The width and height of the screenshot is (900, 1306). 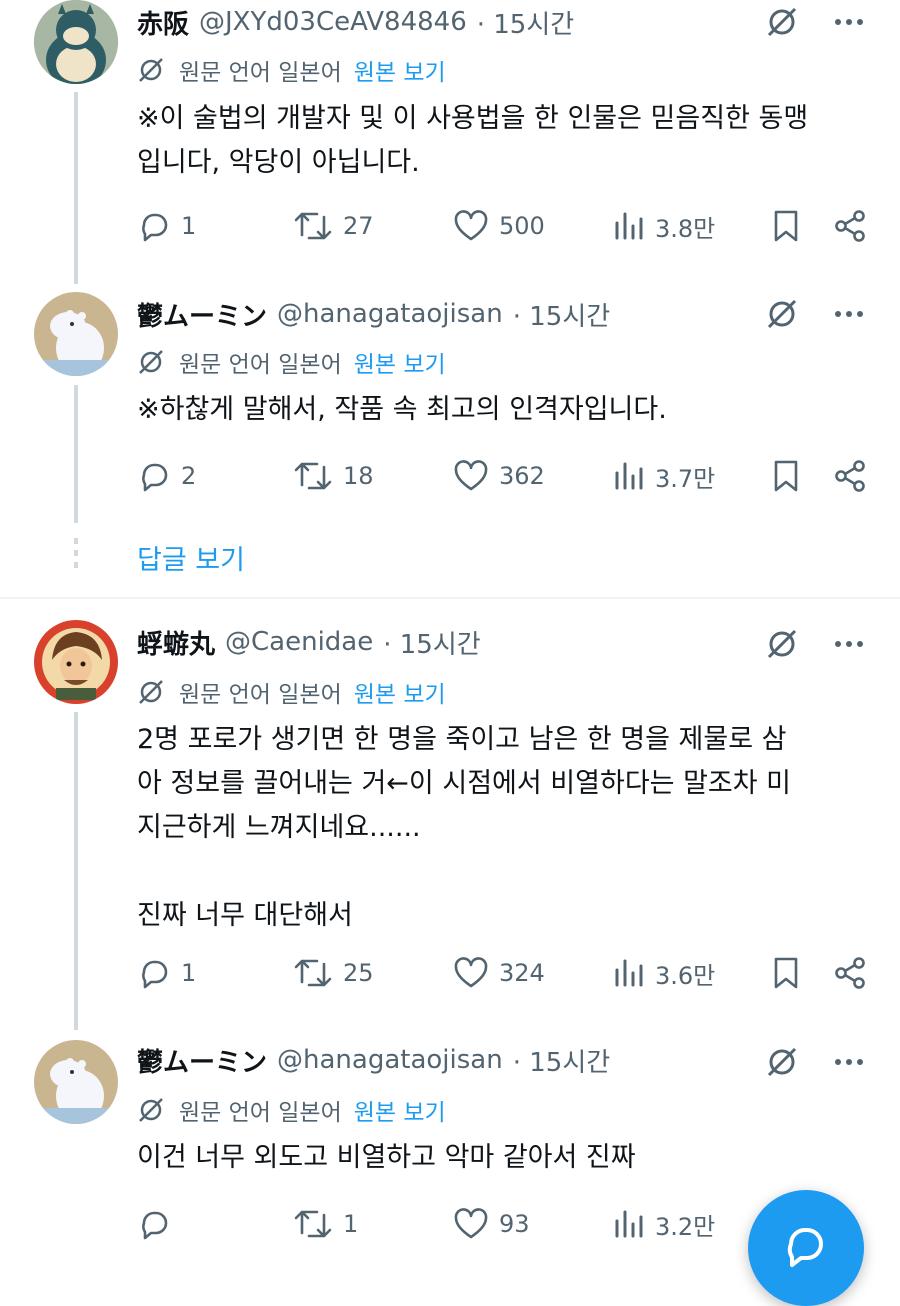 What do you see at coordinates (358, 226) in the screenshot?
I see `retweet-count: 27` at bounding box center [358, 226].